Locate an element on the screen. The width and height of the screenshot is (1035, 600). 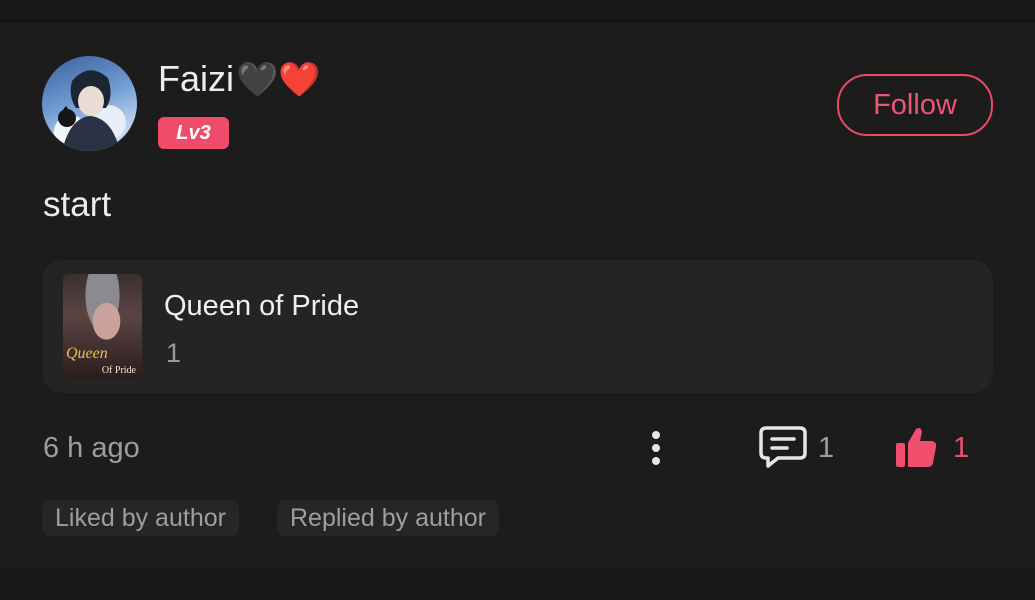
book-cover: Queen Of Pride is located at coordinates (102, 326).